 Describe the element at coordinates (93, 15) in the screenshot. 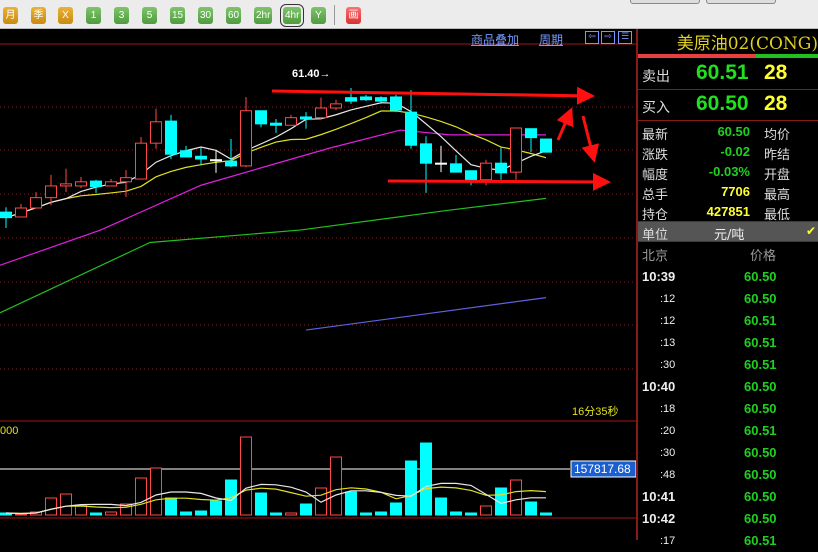

I see `period-button: 1` at that location.